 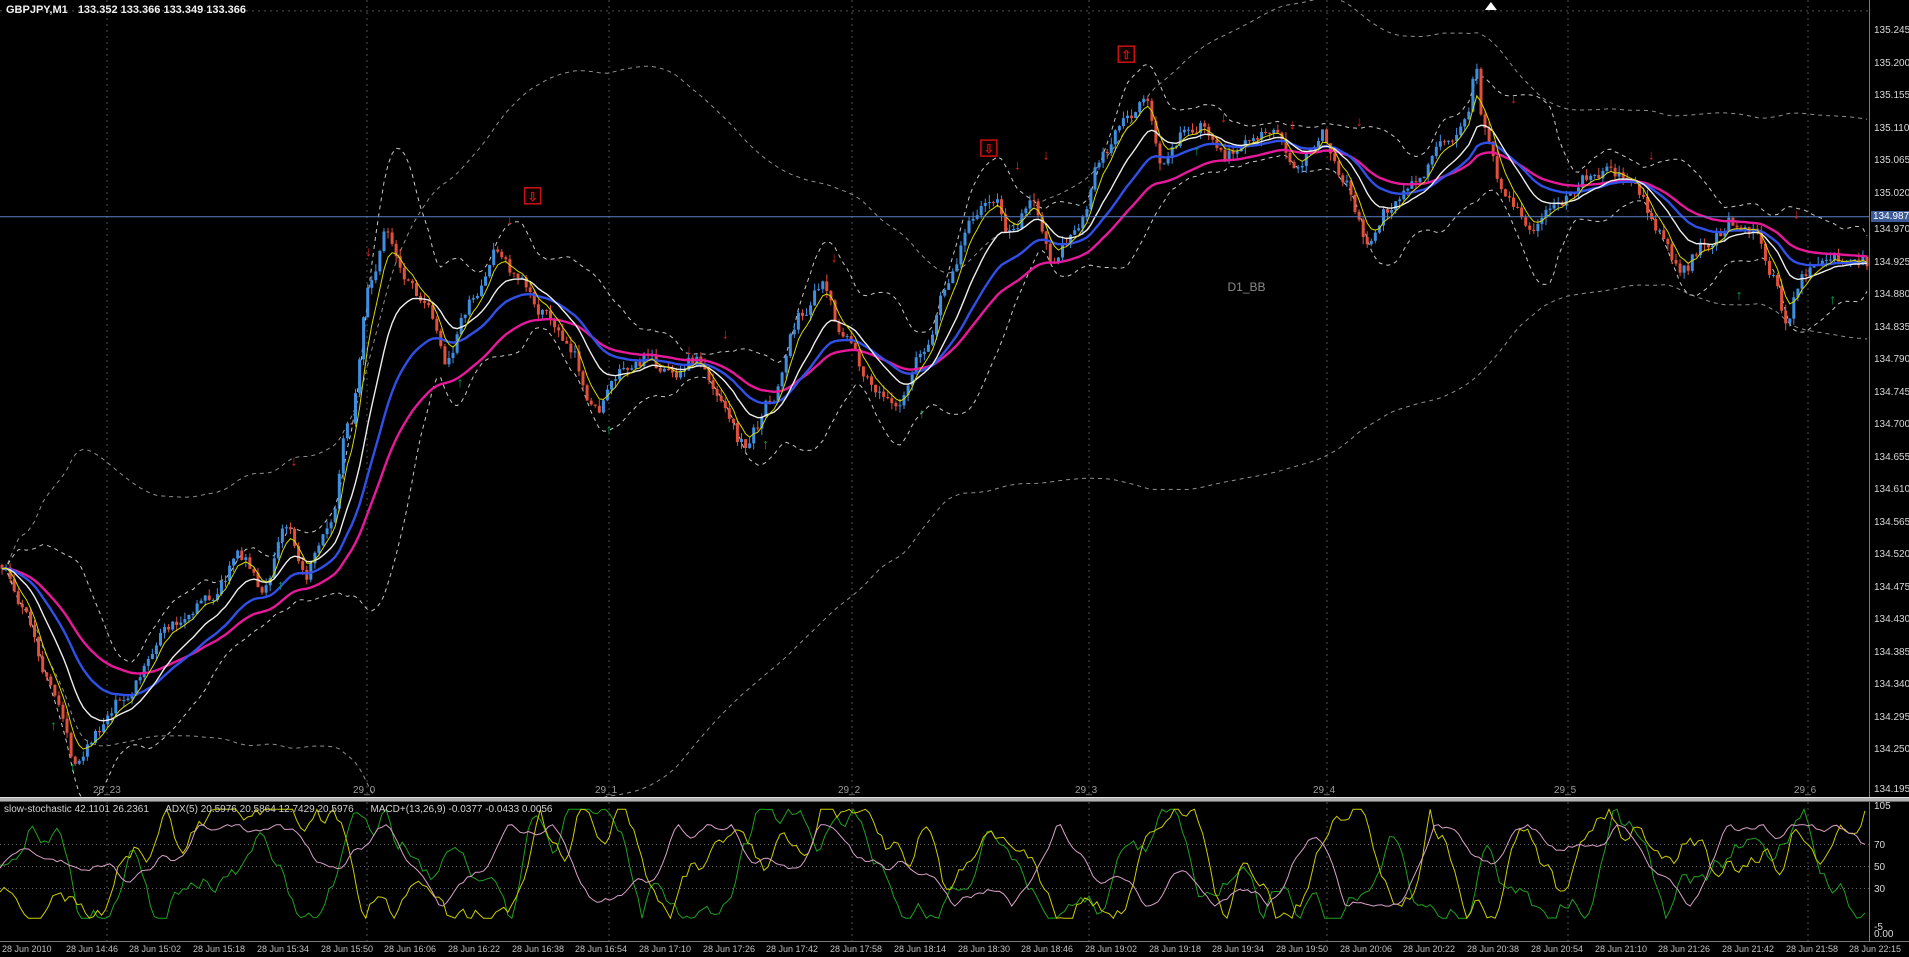 I want to click on price-axis-label: 135.200, so click(x=1891, y=63).